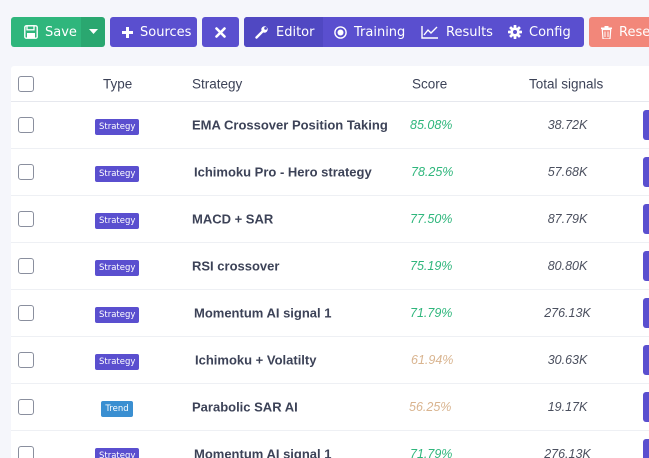 The image size is (649, 458). Describe the element at coordinates (117, 409) in the screenshot. I see `type-badge: Trend` at that location.